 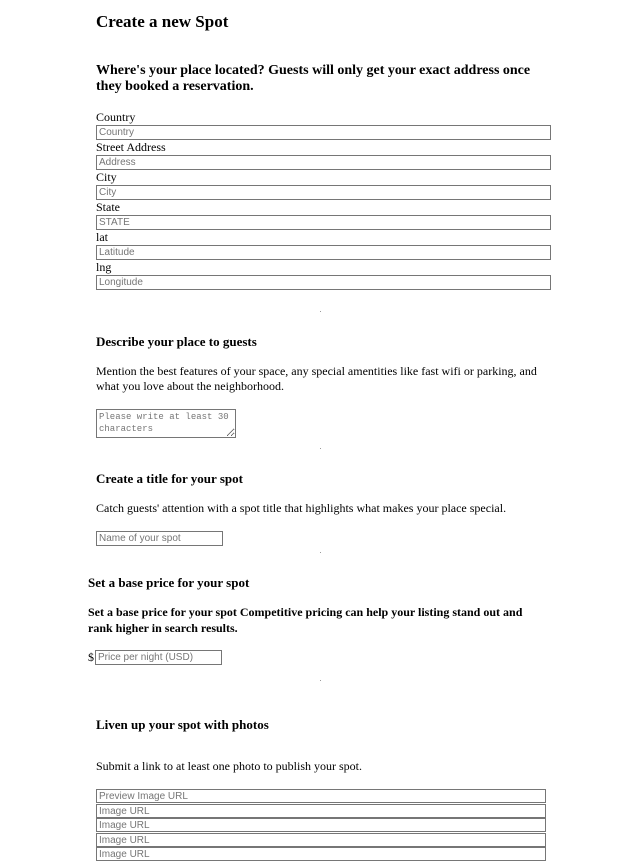 What do you see at coordinates (323, 222) in the screenshot?
I see `state-input` at bounding box center [323, 222].